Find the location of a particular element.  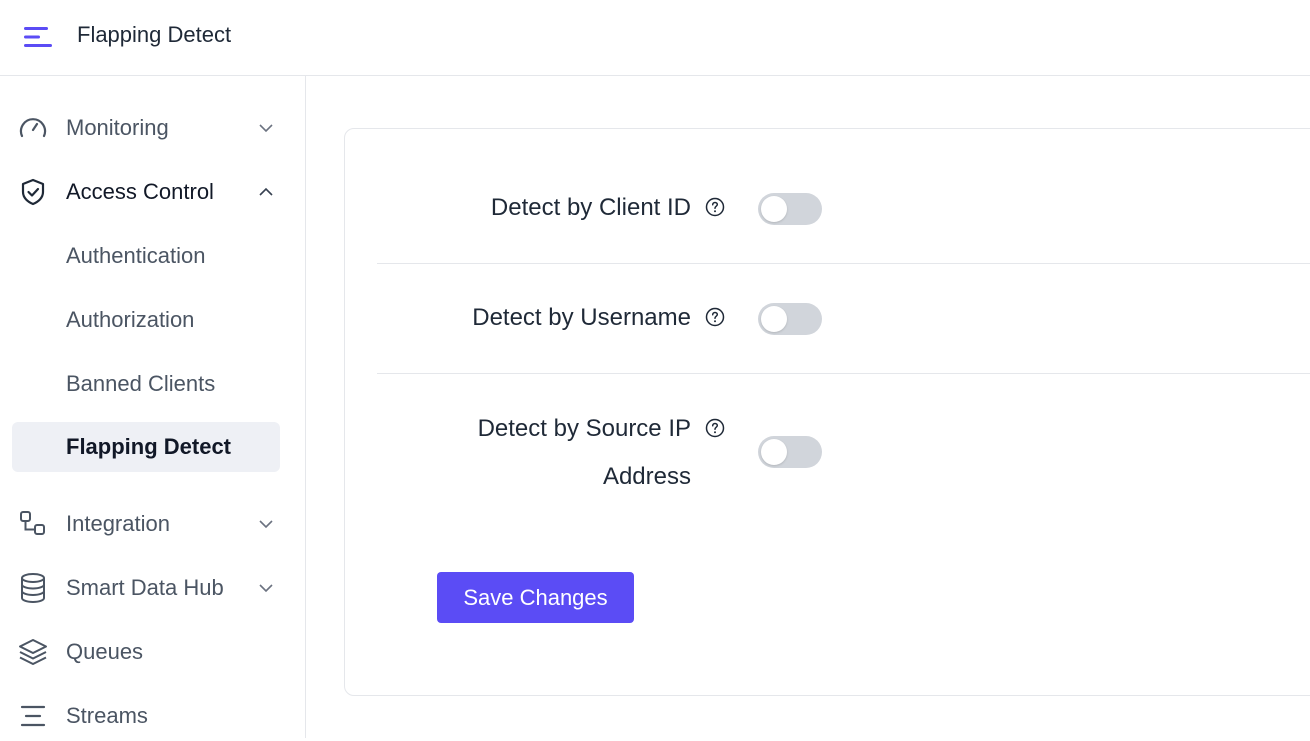

sidebar-item-smart-data-hub: Smart Data Hub is located at coordinates (146, 588).